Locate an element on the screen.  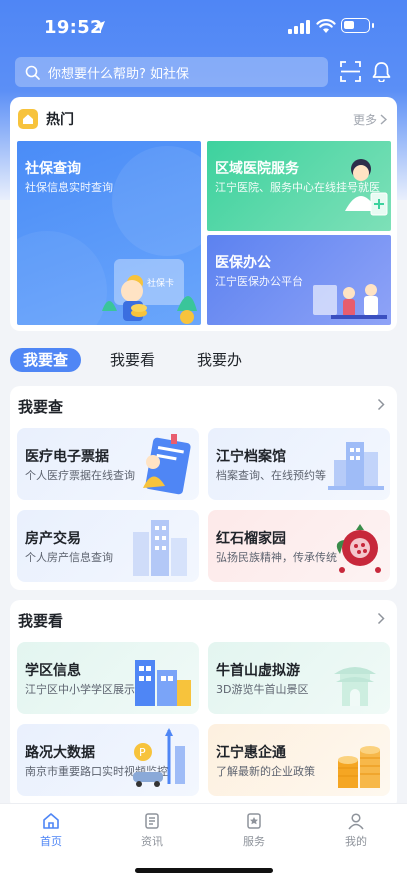
tab-view: 我要看 is located at coordinates (132, 360).